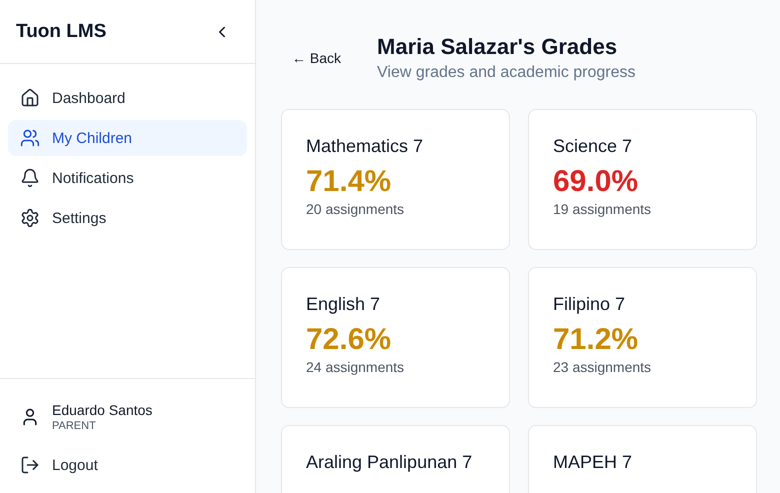 This screenshot has width=780, height=493. What do you see at coordinates (596, 340) in the screenshot?
I see `grade-percent: 71.2%` at bounding box center [596, 340].